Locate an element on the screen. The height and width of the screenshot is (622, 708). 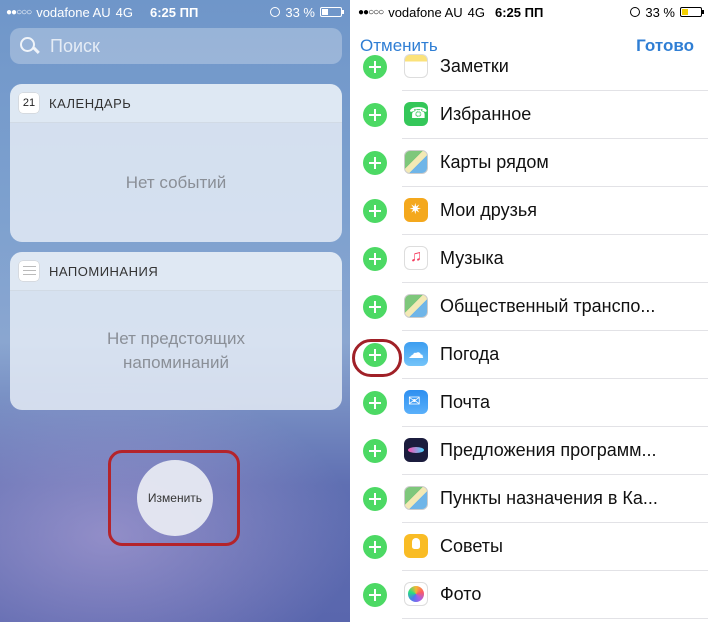
list-item-find-friends: Мои друзья is located at coordinates (530, 211).